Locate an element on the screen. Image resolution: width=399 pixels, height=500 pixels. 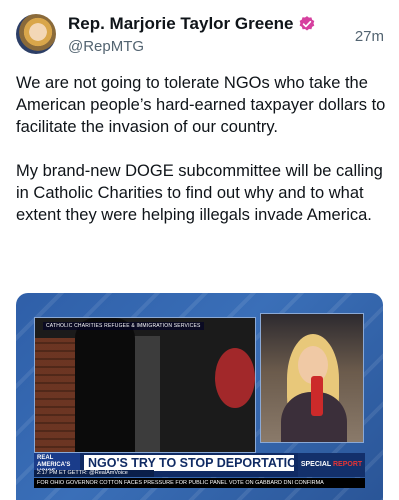
chyron-social: 2:17 PM ET GETTR: @RealAmVoice is located at coordinates (94, 473).